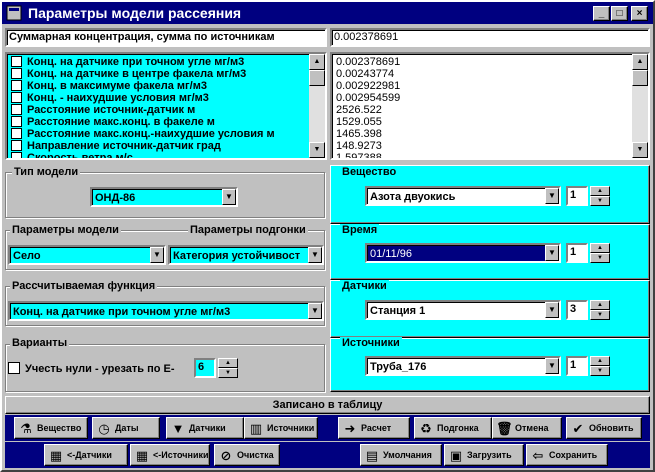 The height and width of the screenshot is (472, 655). What do you see at coordinates (527, 428) in the screenshot?
I see `toolbar-button-7: 🗑 Отмена` at bounding box center [527, 428].